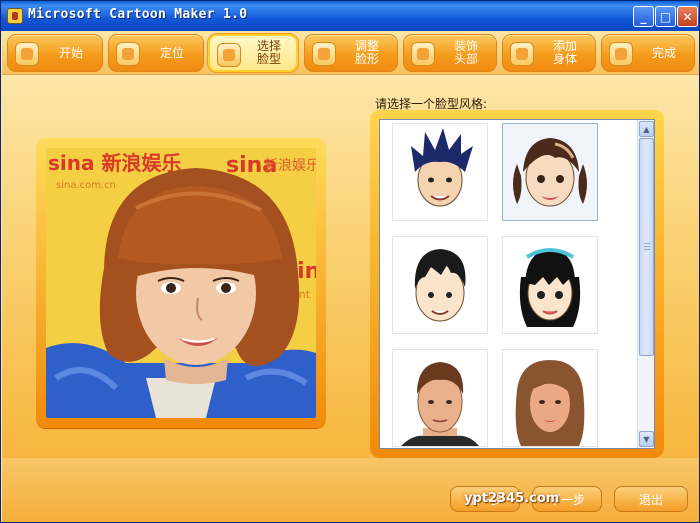  I want to click on finish-icon, so click(621, 54).